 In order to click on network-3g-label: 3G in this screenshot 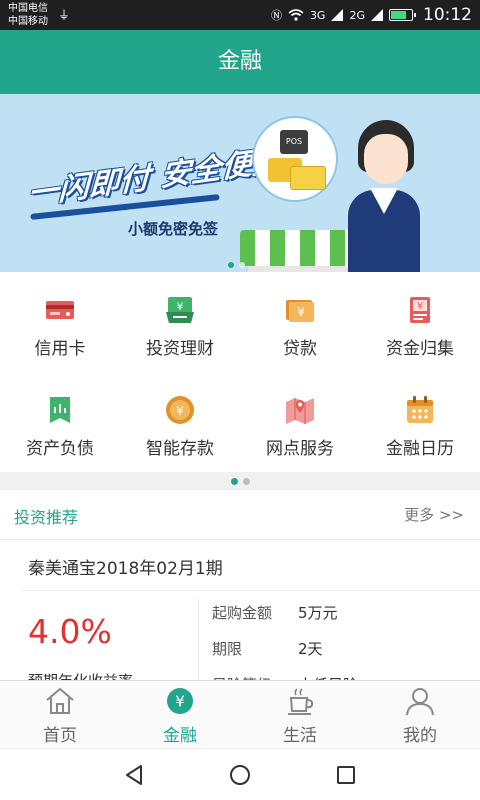, I will do `click(317, 15)`.